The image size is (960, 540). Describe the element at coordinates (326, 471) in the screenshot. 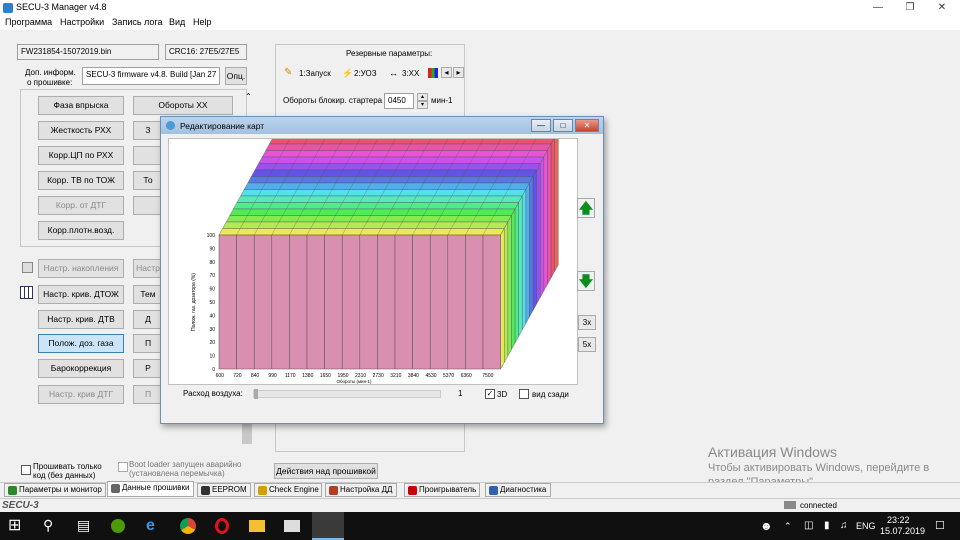

I see `firmware-actions-button: Действия над прошивкой` at that location.